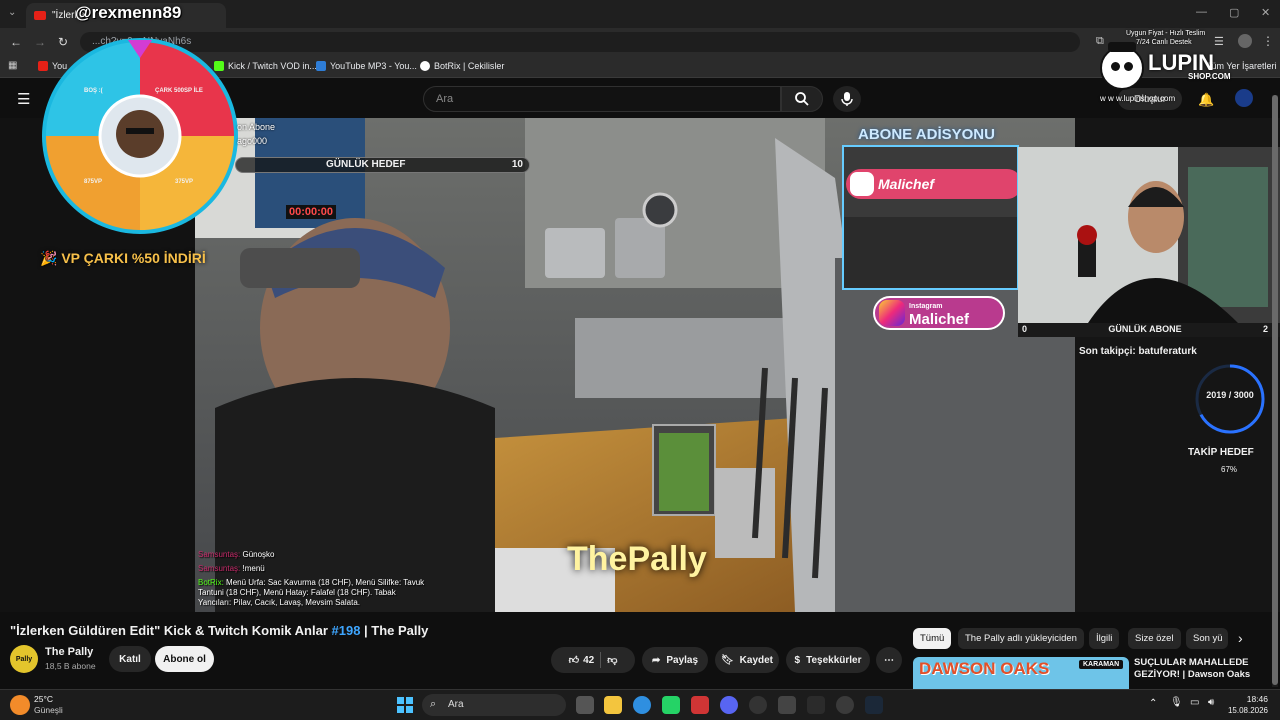  I want to click on mp3-favicon-icon, so click(321, 66).